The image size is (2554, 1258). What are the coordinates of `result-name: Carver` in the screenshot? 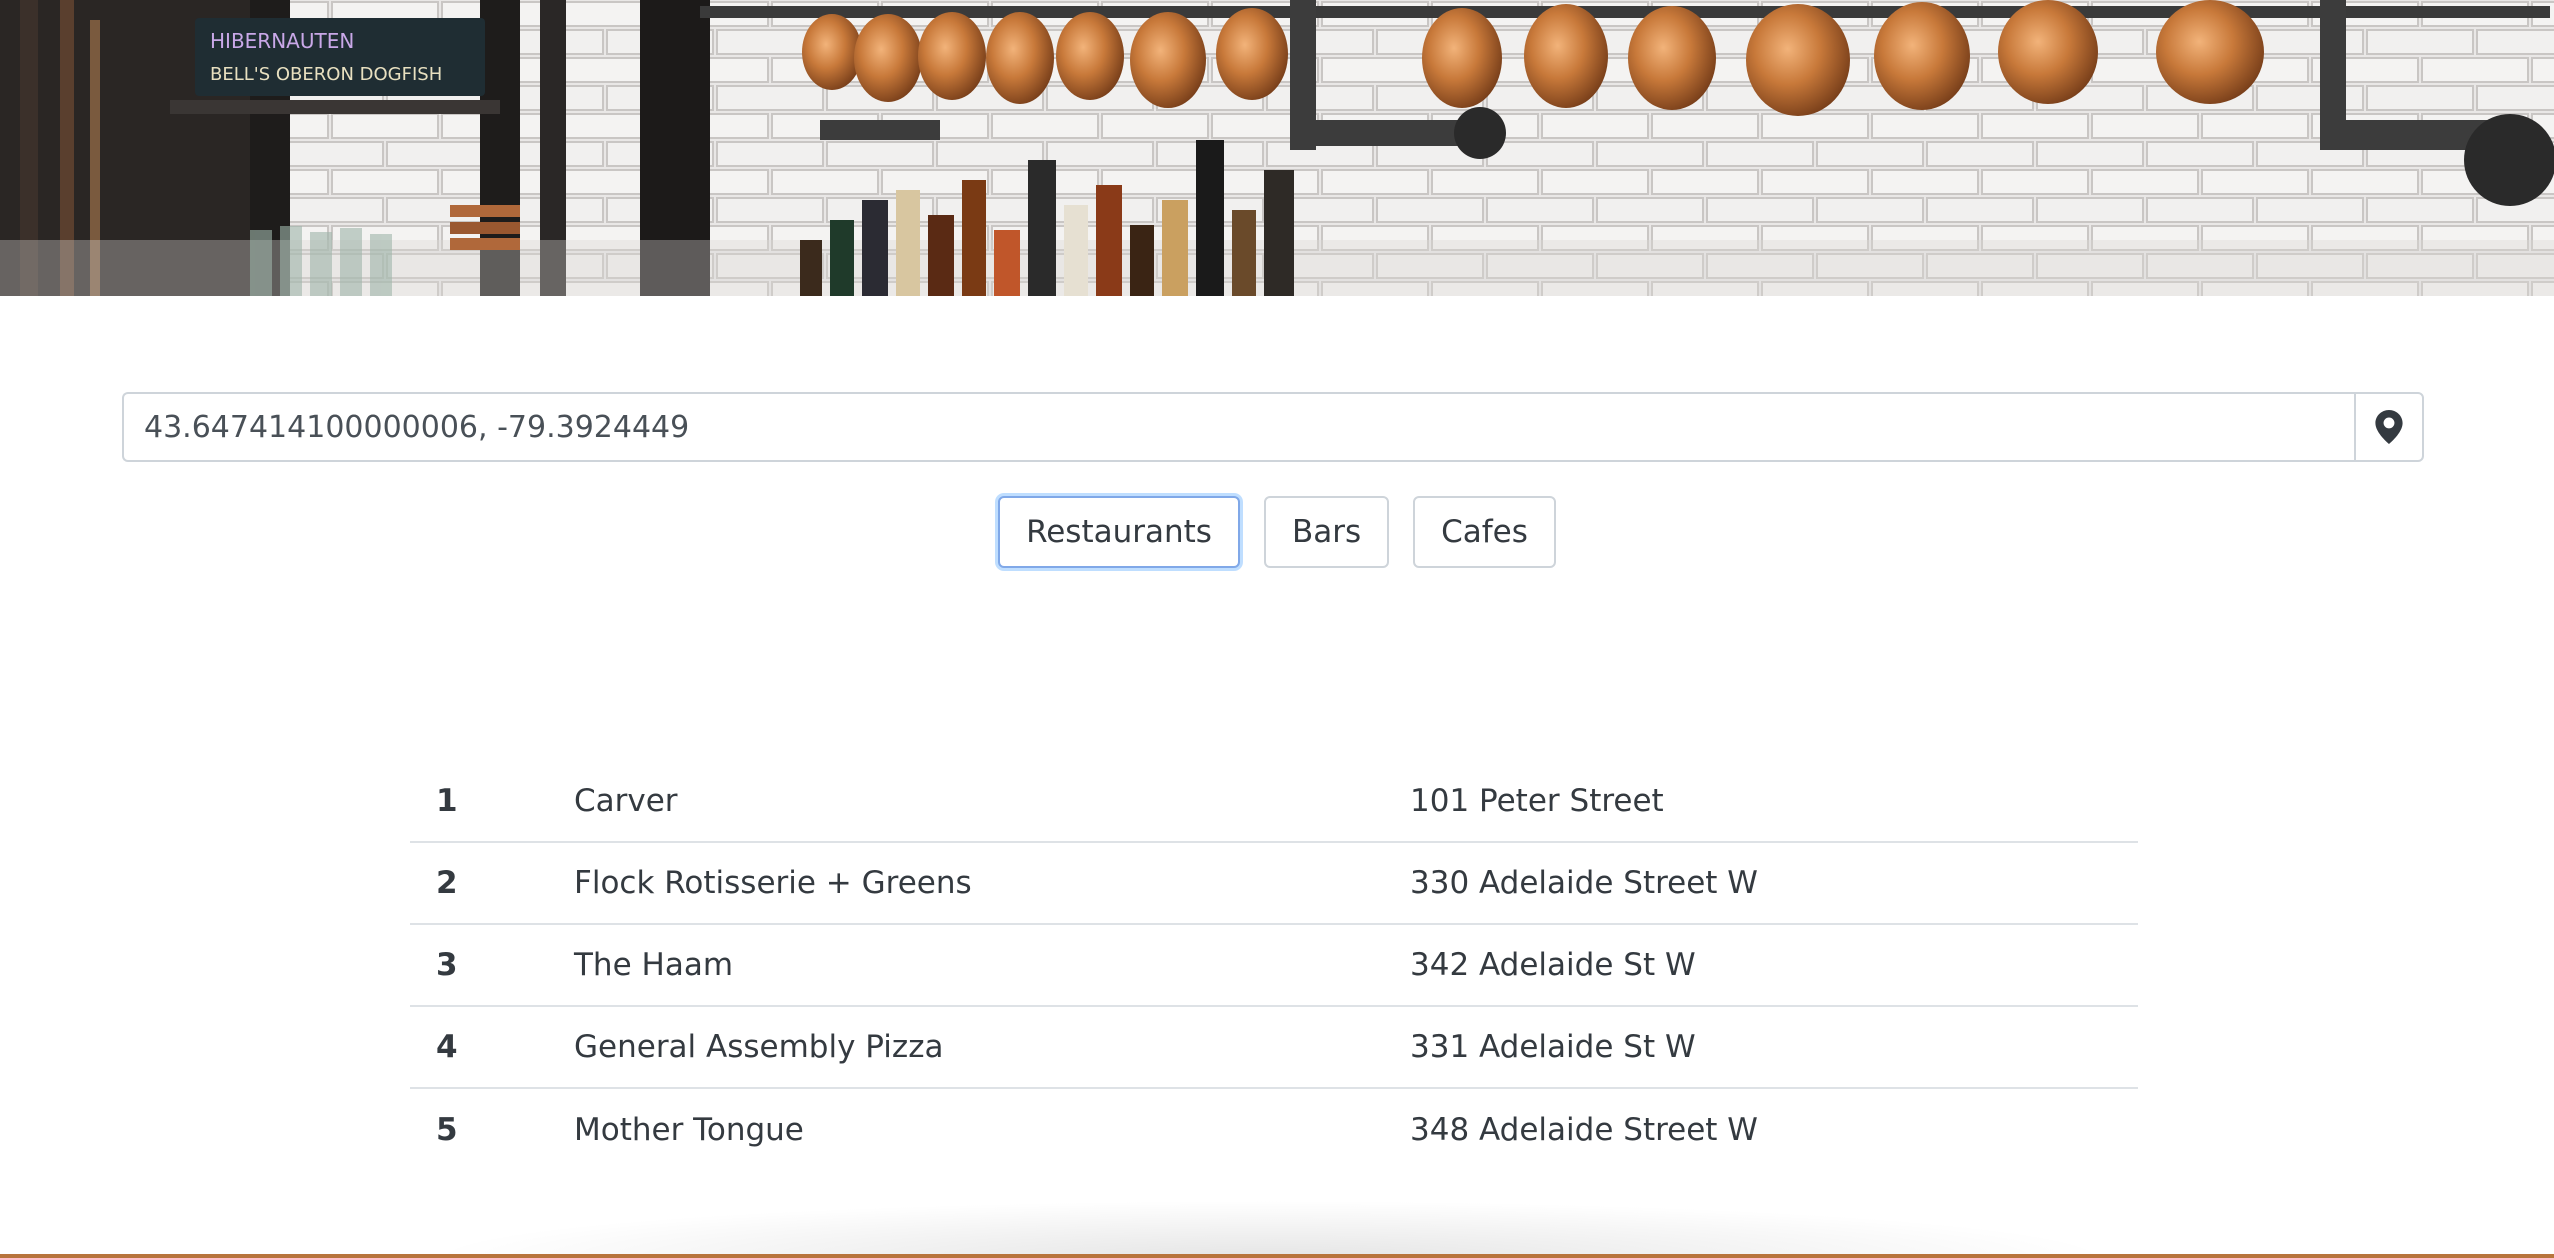 It's located at (626, 800).